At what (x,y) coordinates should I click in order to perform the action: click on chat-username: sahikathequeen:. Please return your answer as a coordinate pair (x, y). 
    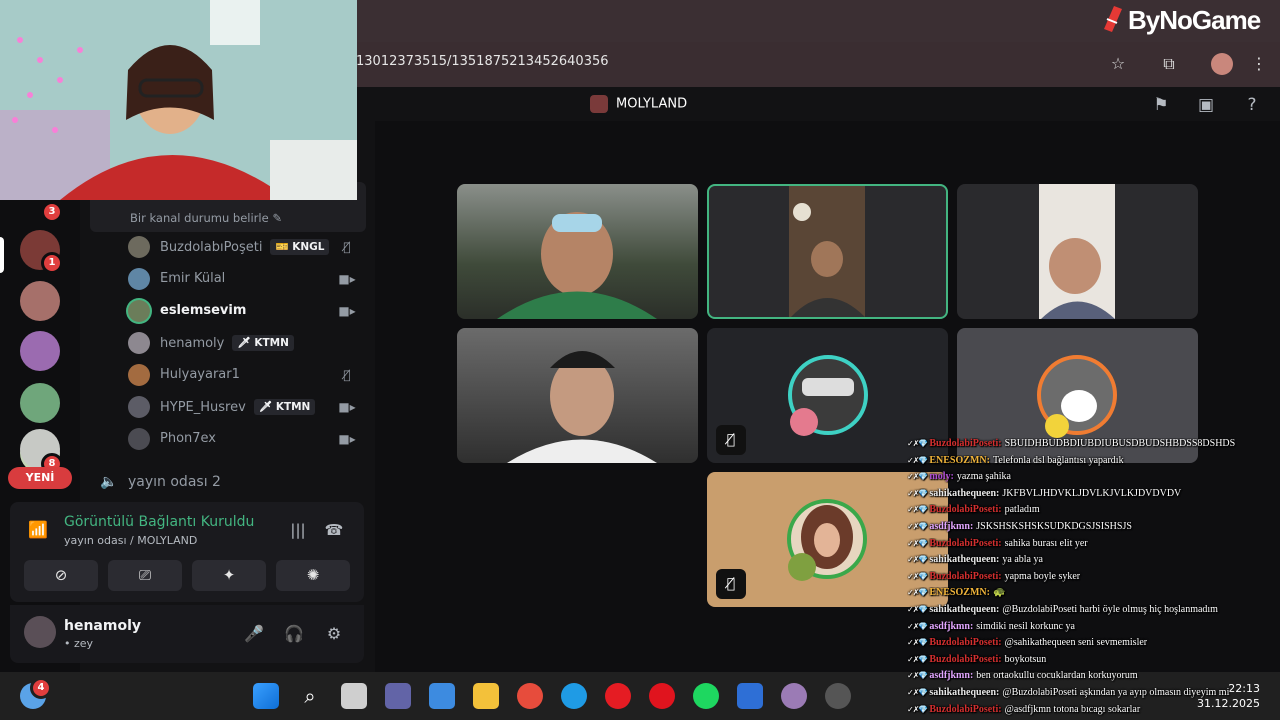
    Looking at the image, I should click on (964, 560).